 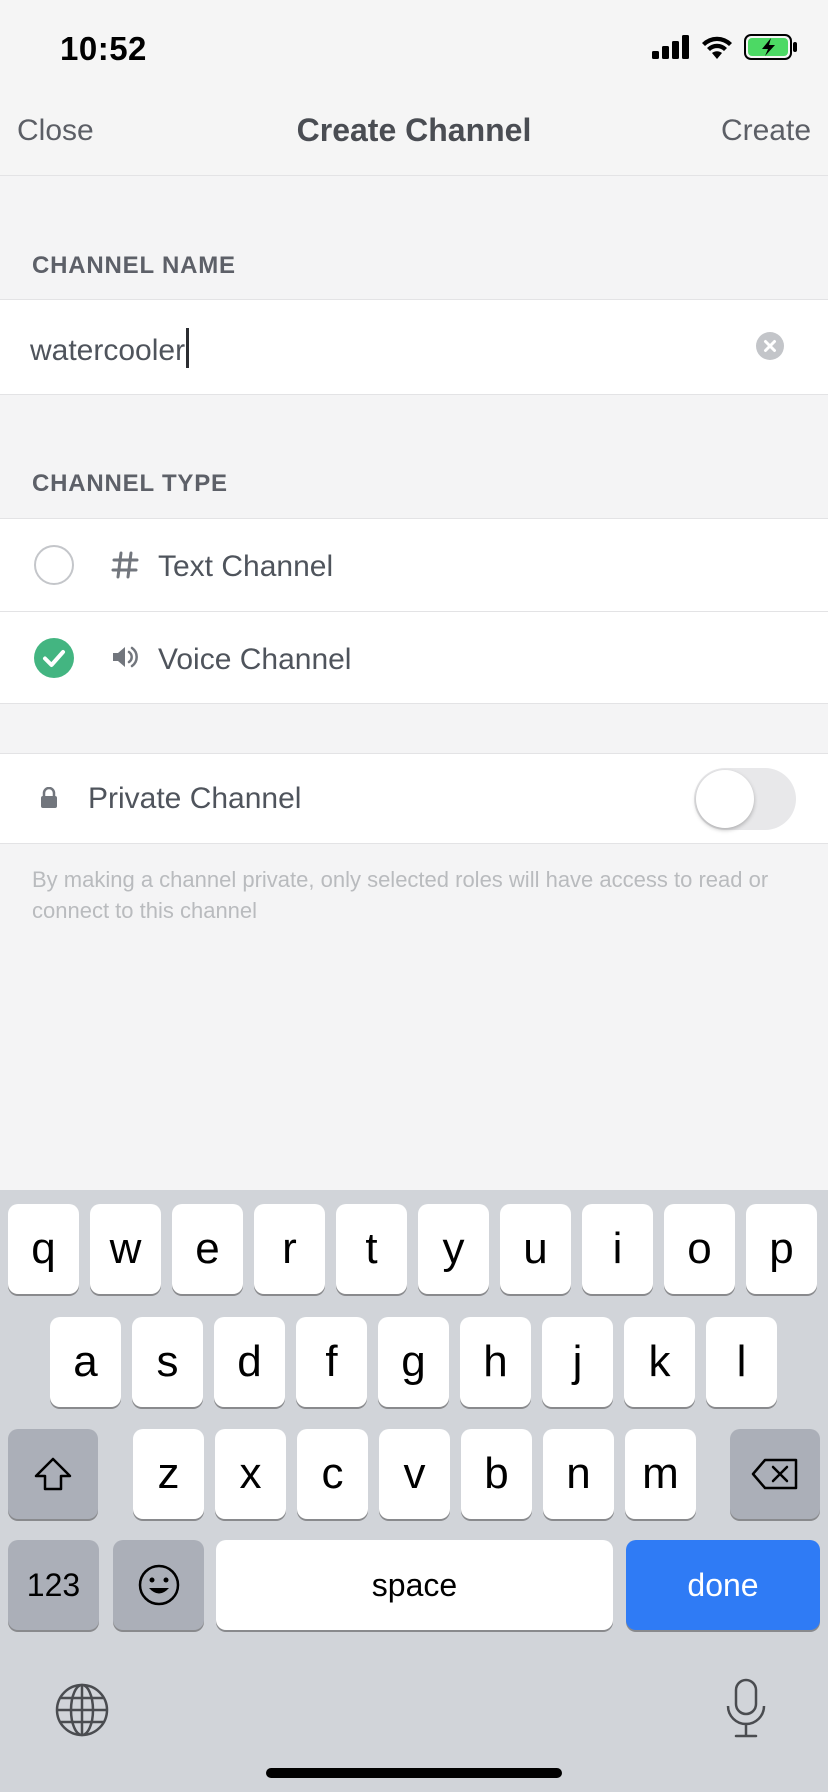 I want to click on cellular-signal-icon, so click(x=670, y=47).